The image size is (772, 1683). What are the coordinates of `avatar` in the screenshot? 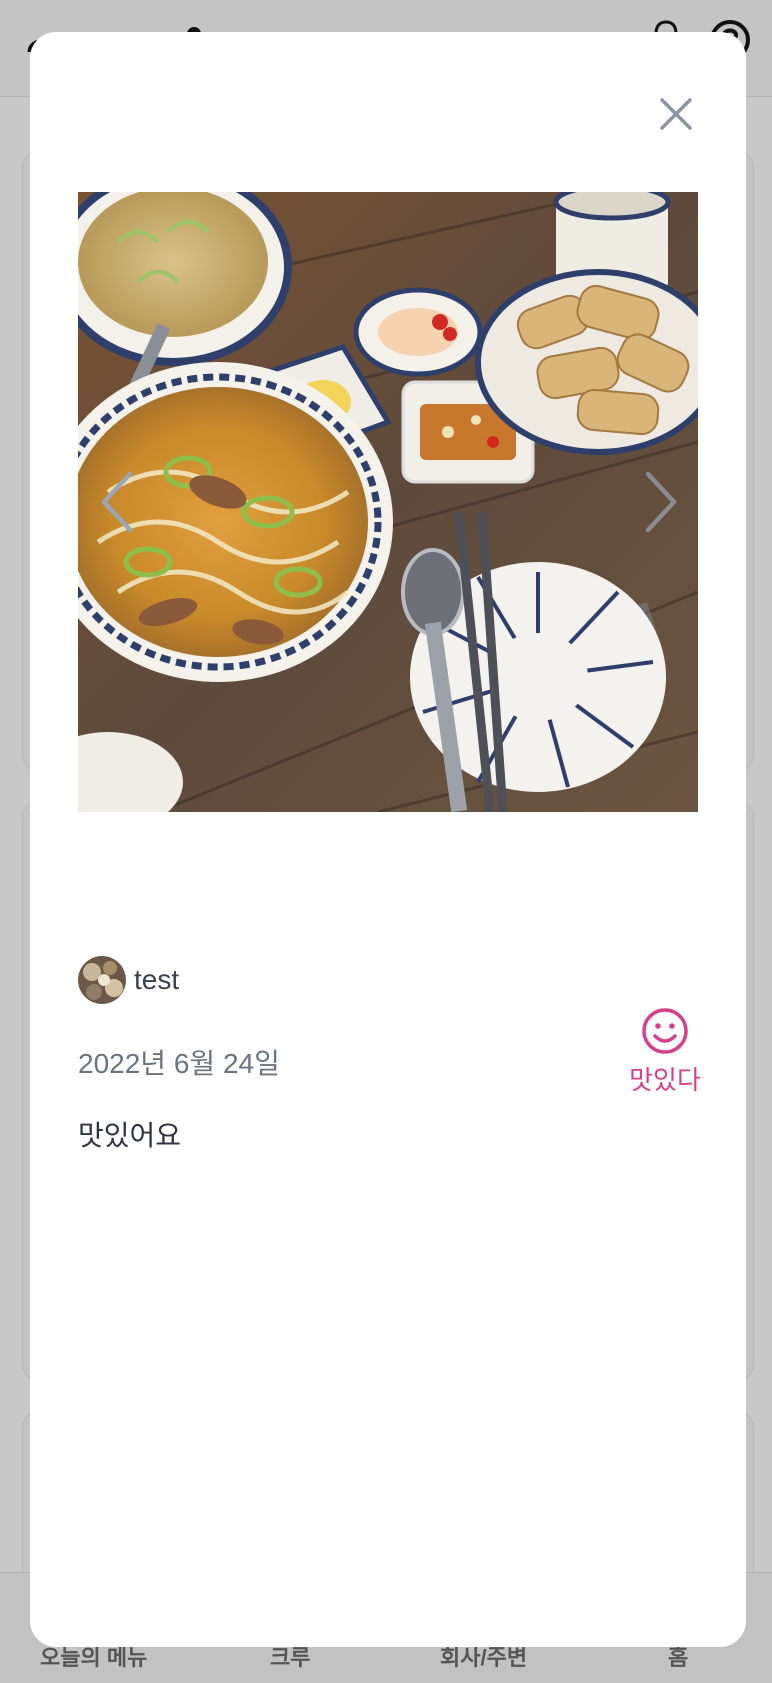 It's located at (102, 980).